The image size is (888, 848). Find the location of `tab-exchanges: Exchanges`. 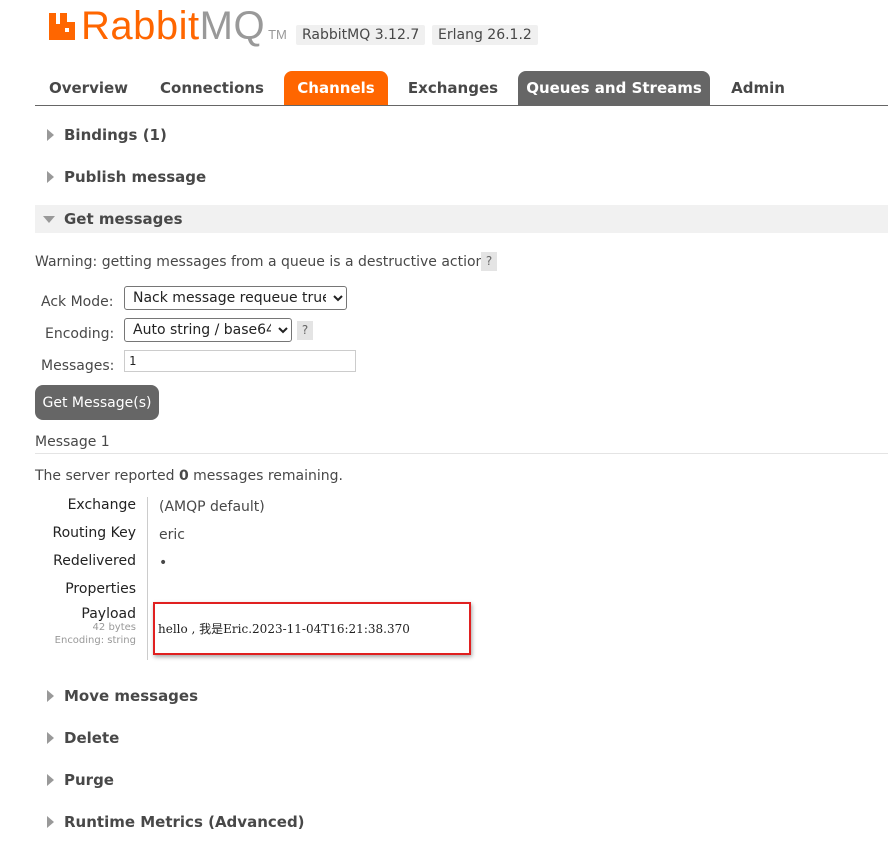

tab-exchanges: Exchanges is located at coordinates (453, 88).